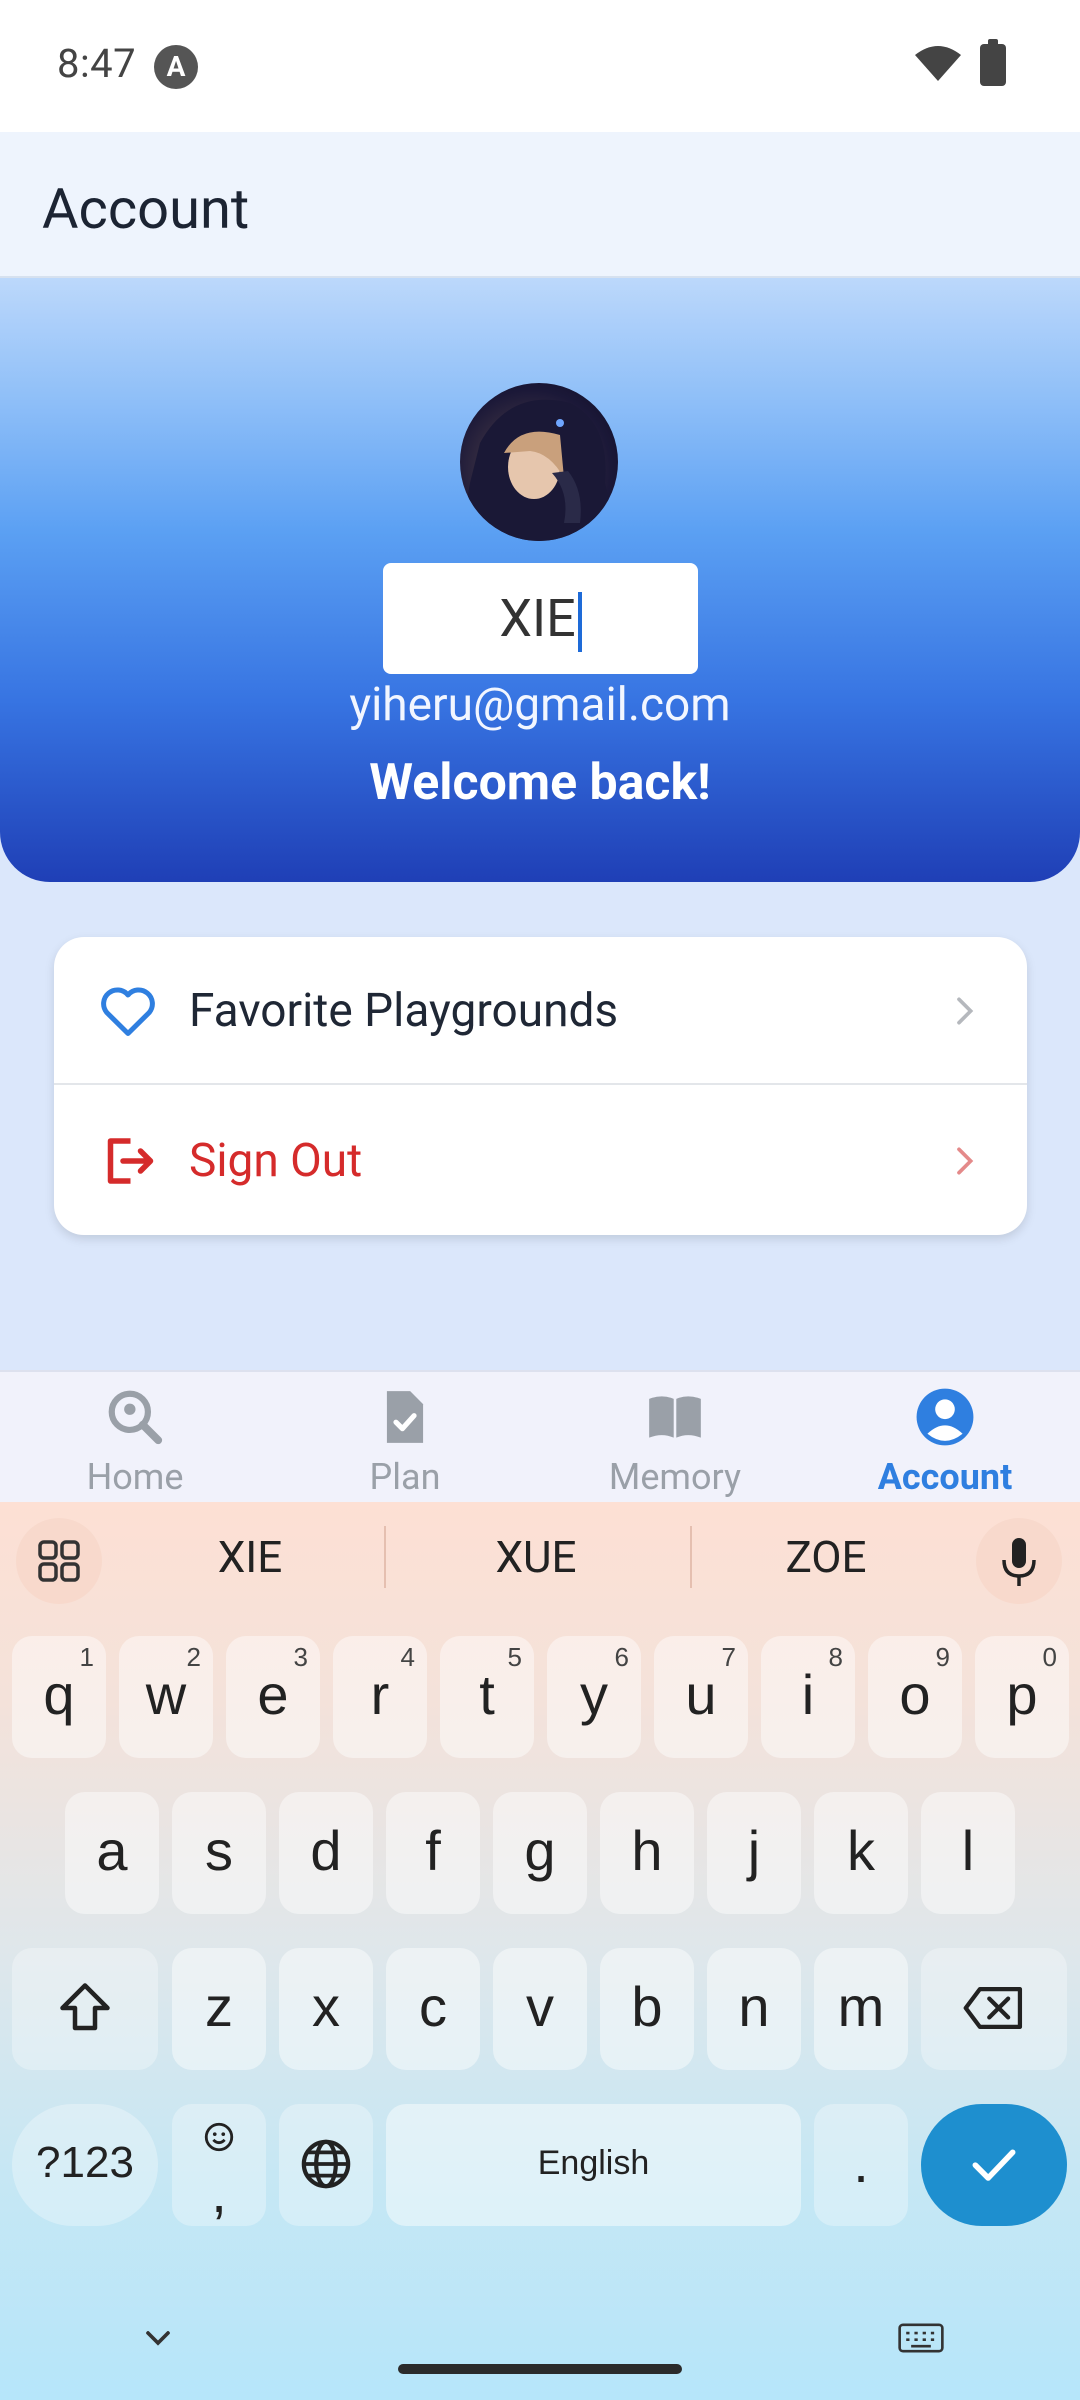 The width and height of the screenshot is (1080, 2400). Describe the element at coordinates (405, 1417) in the screenshot. I see `file-check-icon` at that location.